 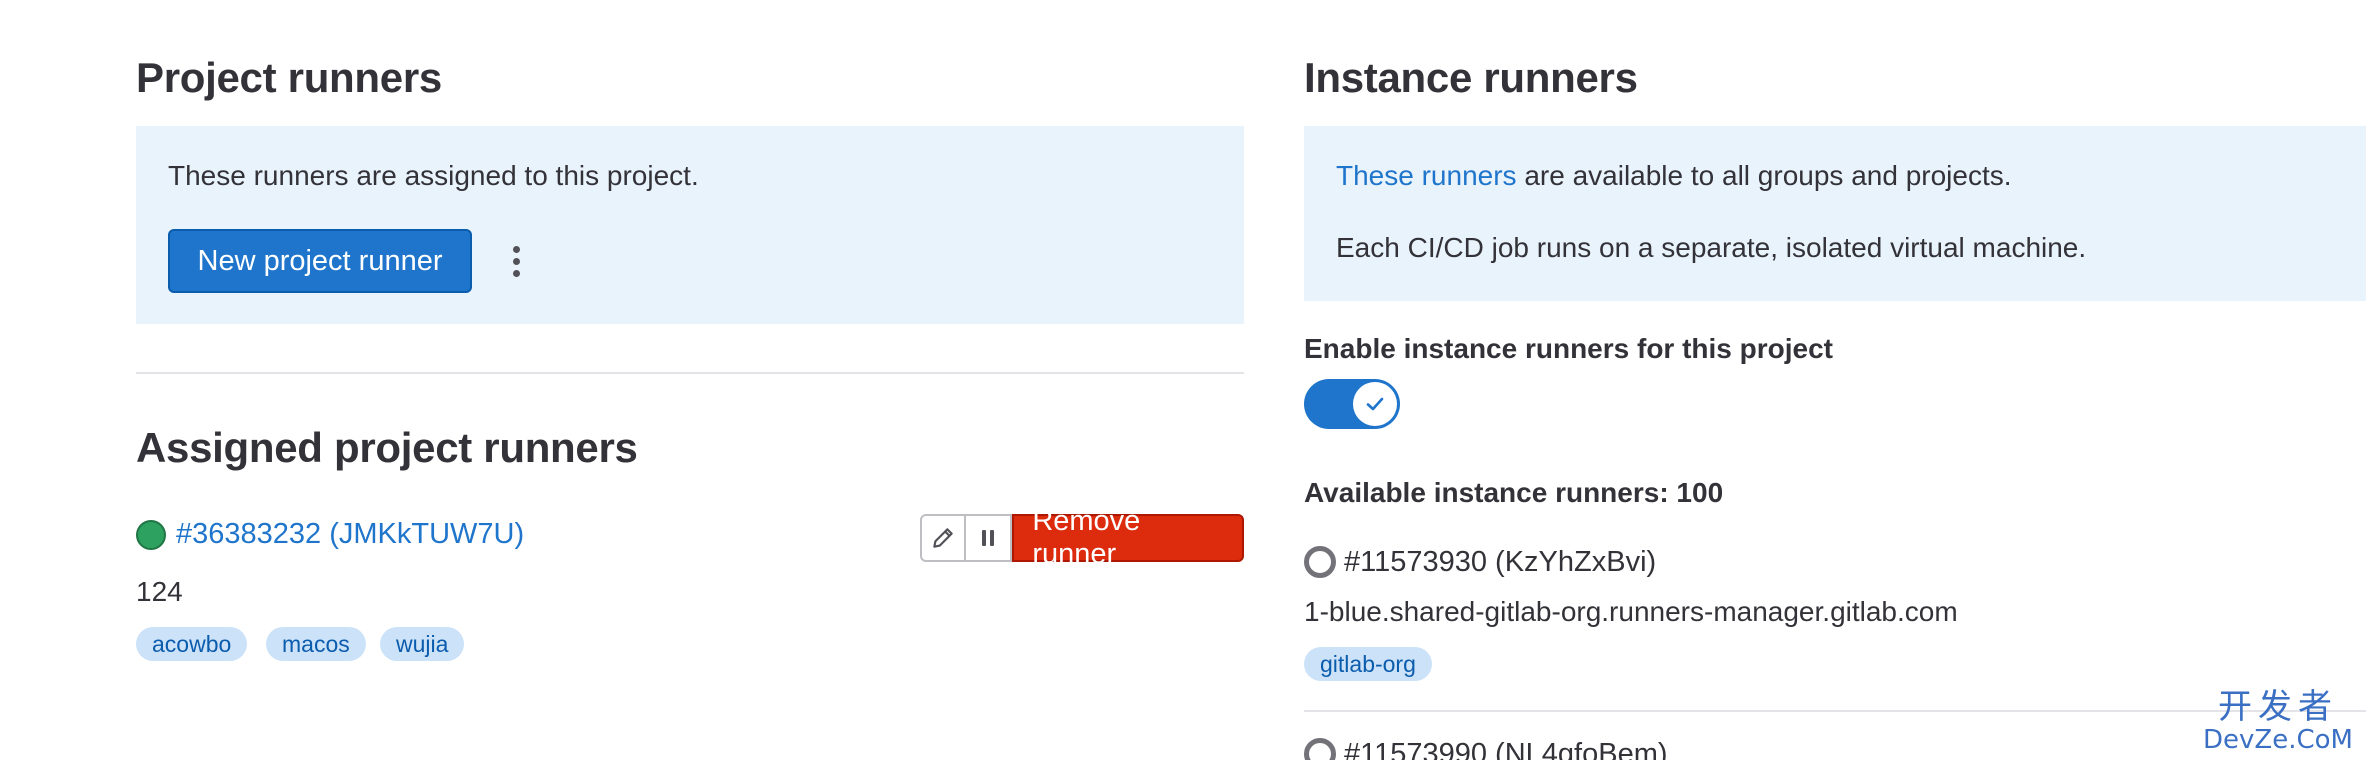 I want to click on check-icon, so click(x=1375, y=404).